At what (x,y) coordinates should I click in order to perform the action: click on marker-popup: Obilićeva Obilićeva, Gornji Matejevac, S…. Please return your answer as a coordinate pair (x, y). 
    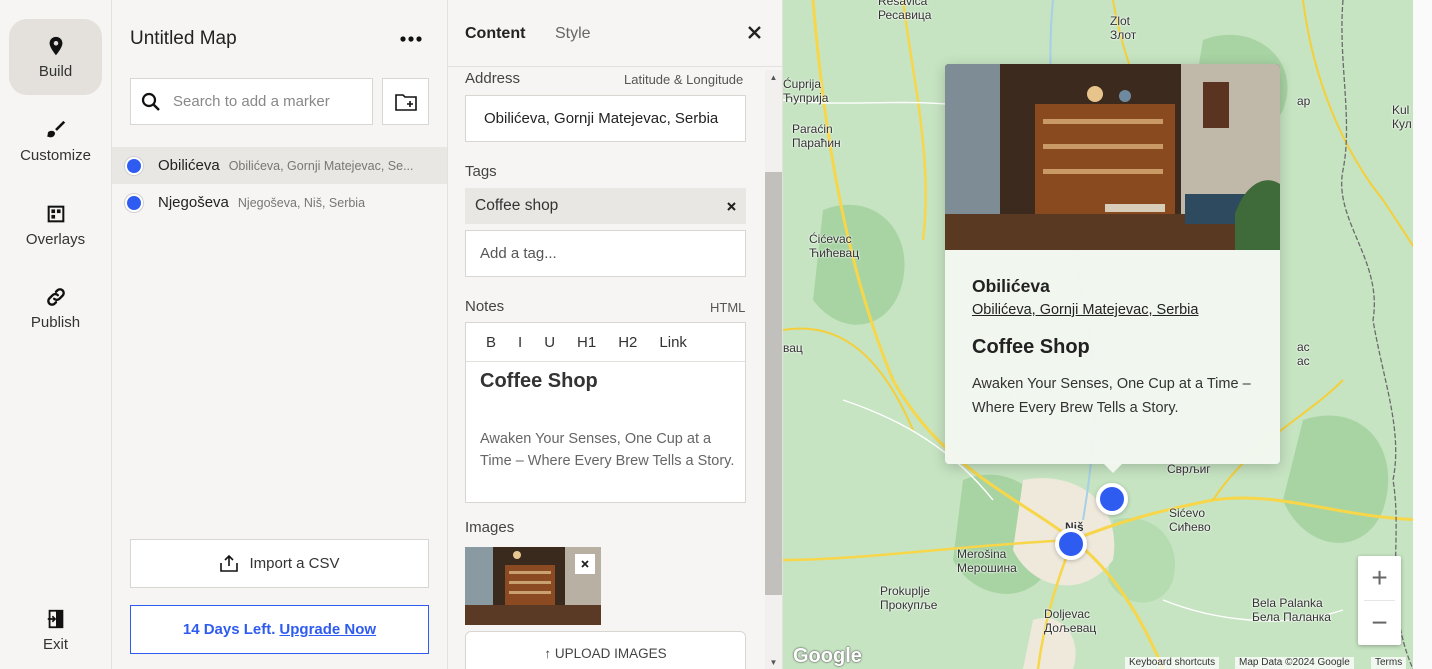
    Looking at the image, I should click on (1112, 268).